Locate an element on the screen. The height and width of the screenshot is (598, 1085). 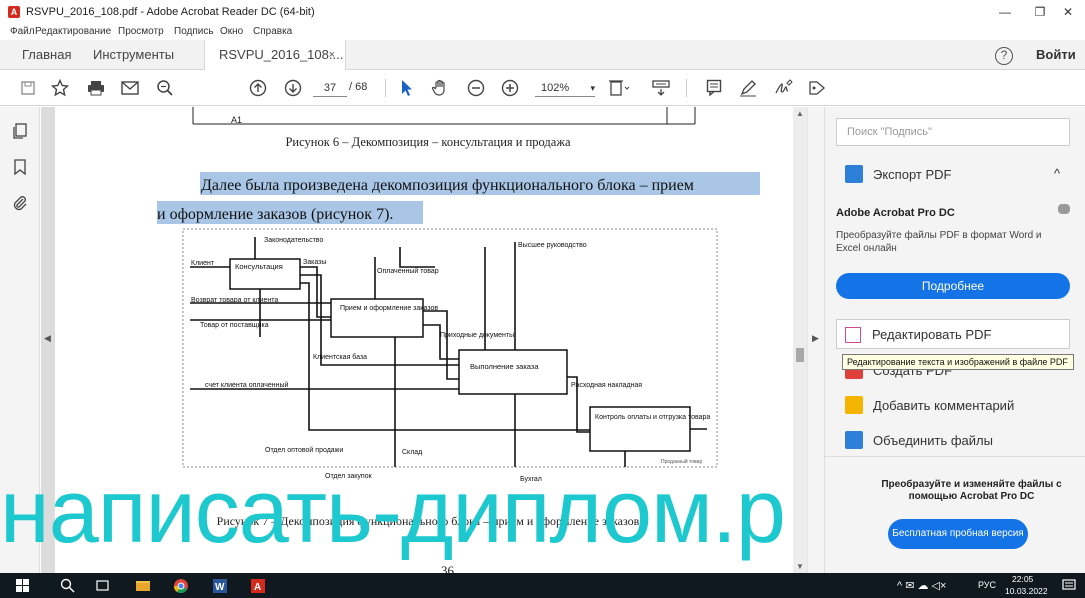
pages-icon is located at coordinates (20, 131).